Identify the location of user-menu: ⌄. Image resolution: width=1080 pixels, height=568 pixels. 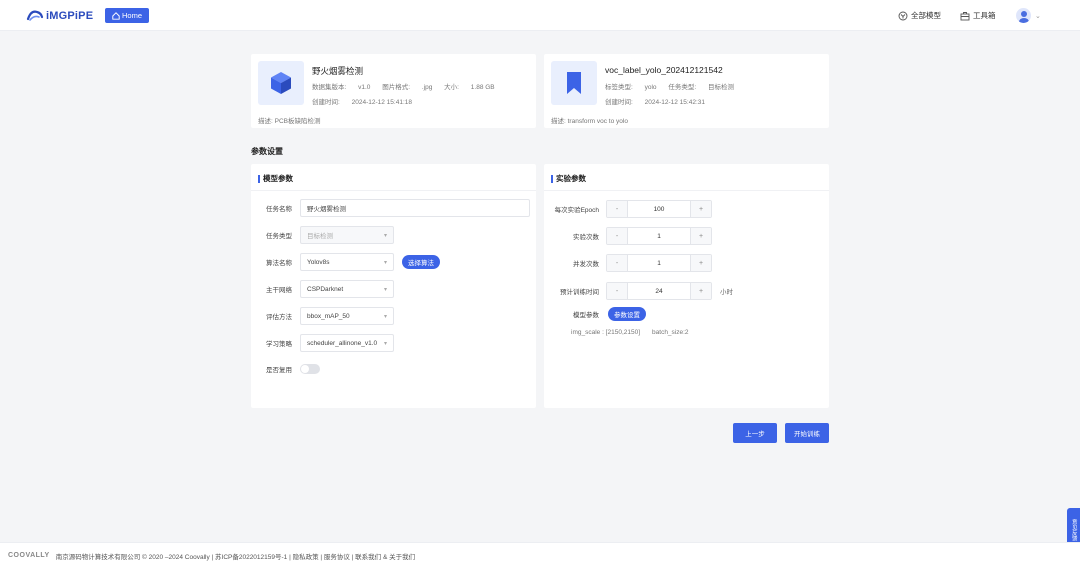
(1028, 15).